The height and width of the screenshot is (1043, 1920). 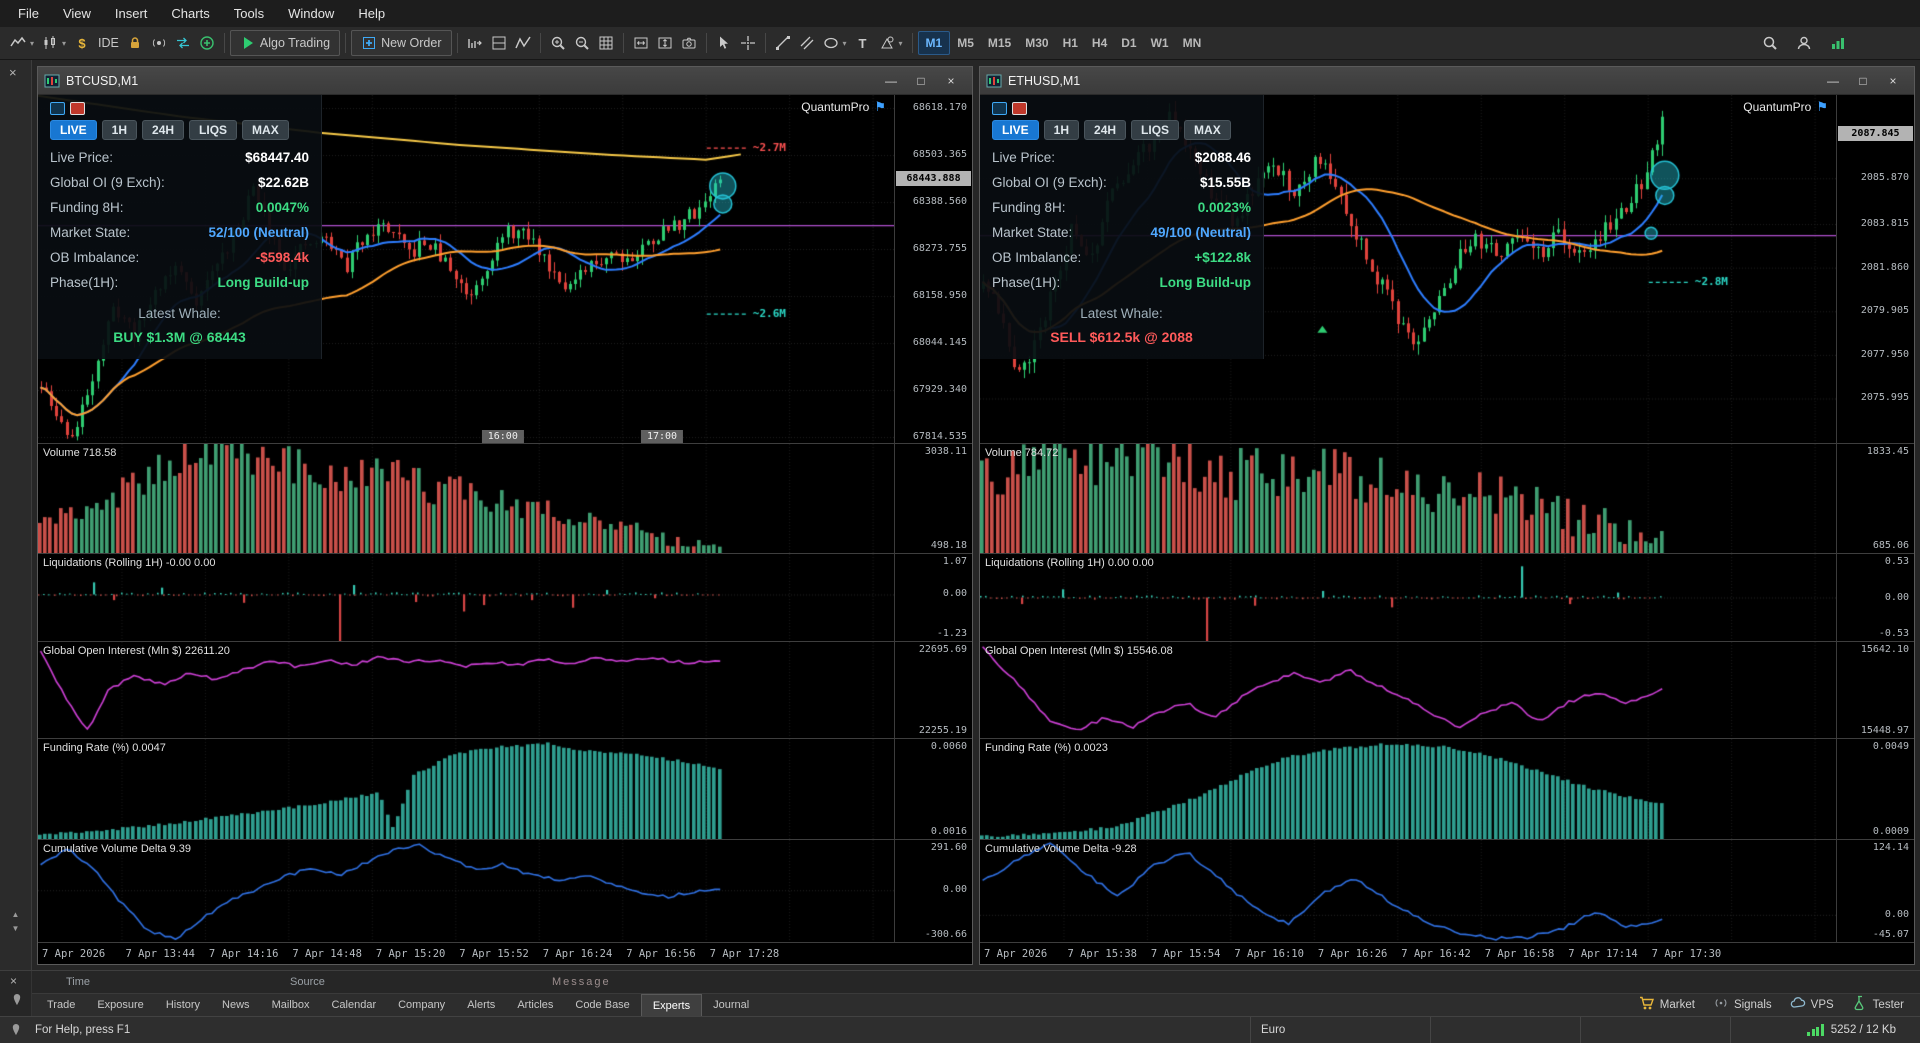 I want to click on open-interest-axis: 15642.10 15448.97, so click(x=1875, y=690).